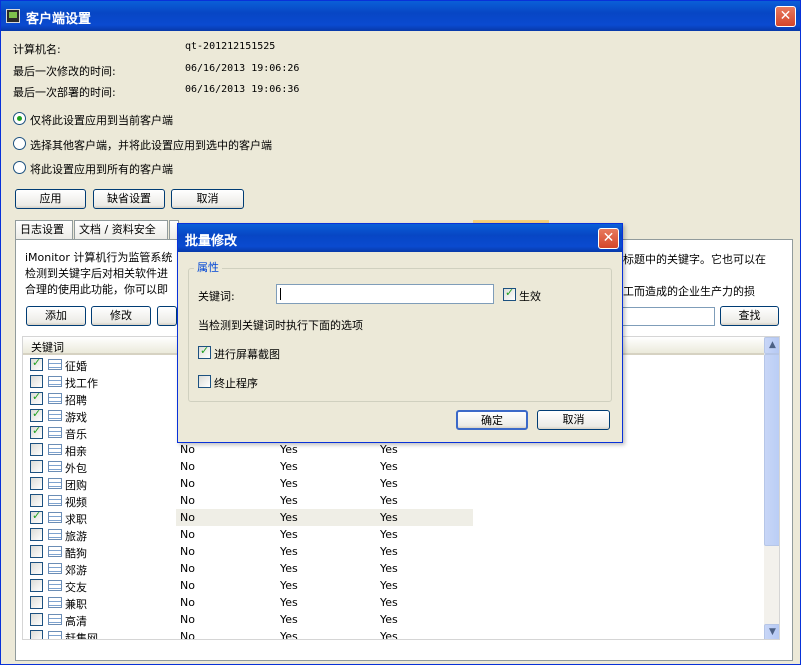 This screenshot has height=665, width=801. Describe the element at coordinates (167, 316) in the screenshot. I see `hidden-toolbar-button` at that location.